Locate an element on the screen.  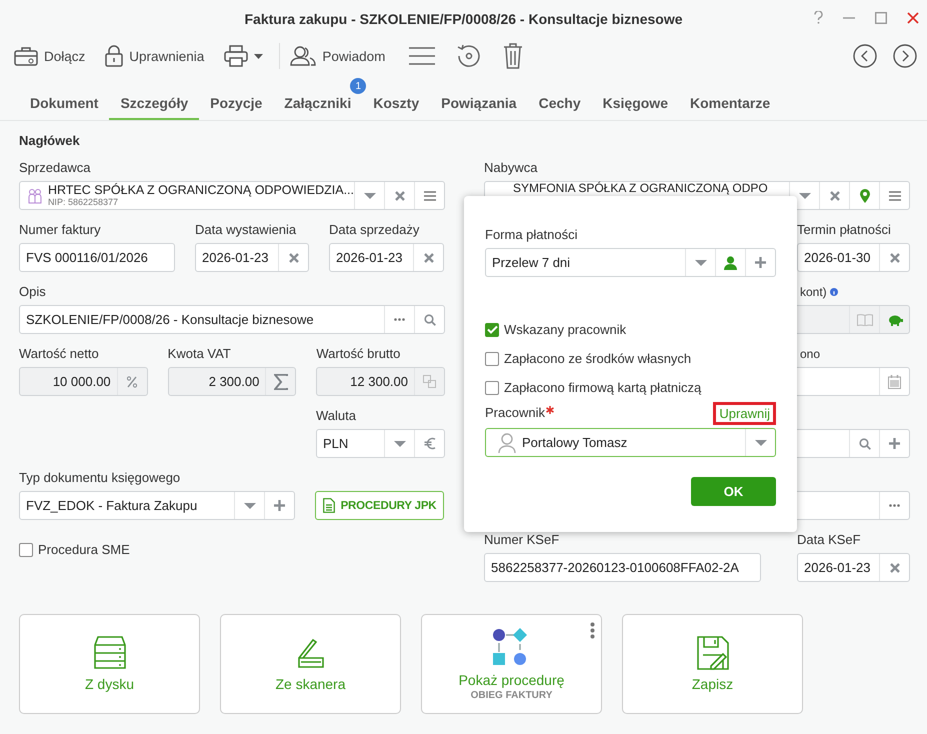
jpk-button: PROCEDURY JPK is located at coordinates (379, 505).